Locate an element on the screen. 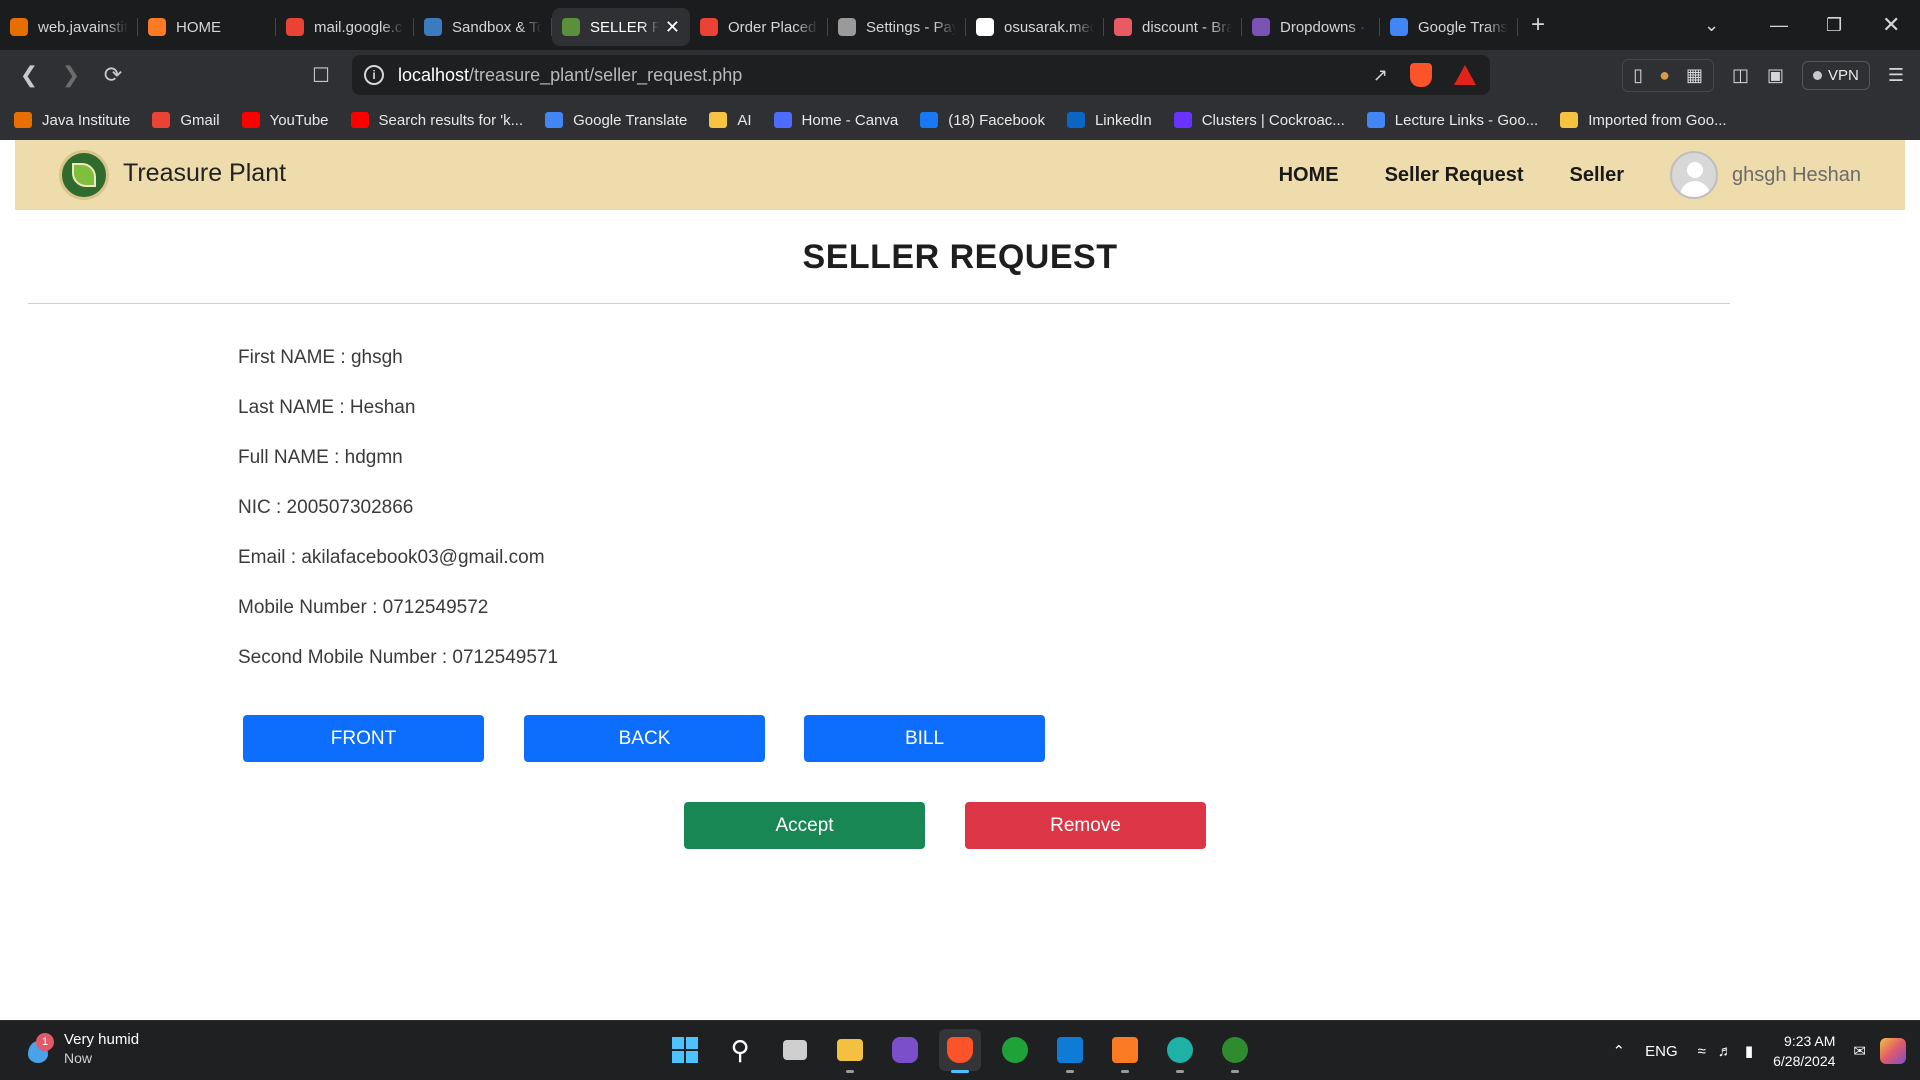 This screenshot has height=1080, width=1920. close-window-button: ✕ is located at coordinates (1891, 25).